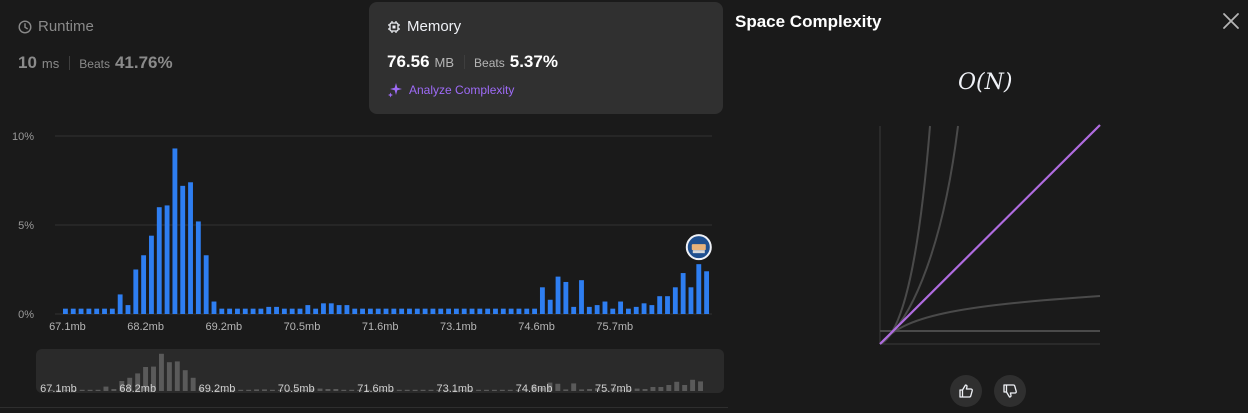 The width and height of the screenshot is (1248, 413). What do you see at coordinates (808, 21) in the screenshot?
I see `space-complexity-title: Space Complexity` at bounding box center [808, 21].